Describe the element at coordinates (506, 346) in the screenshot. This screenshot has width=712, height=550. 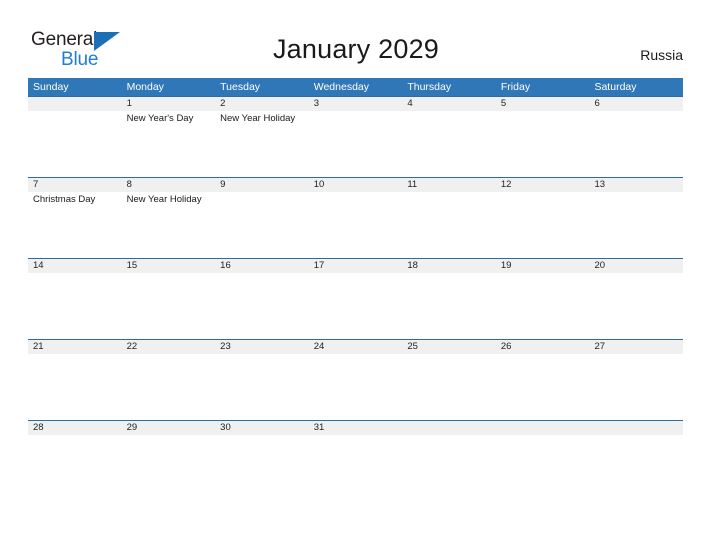
I see `day-number: 26` at that location.